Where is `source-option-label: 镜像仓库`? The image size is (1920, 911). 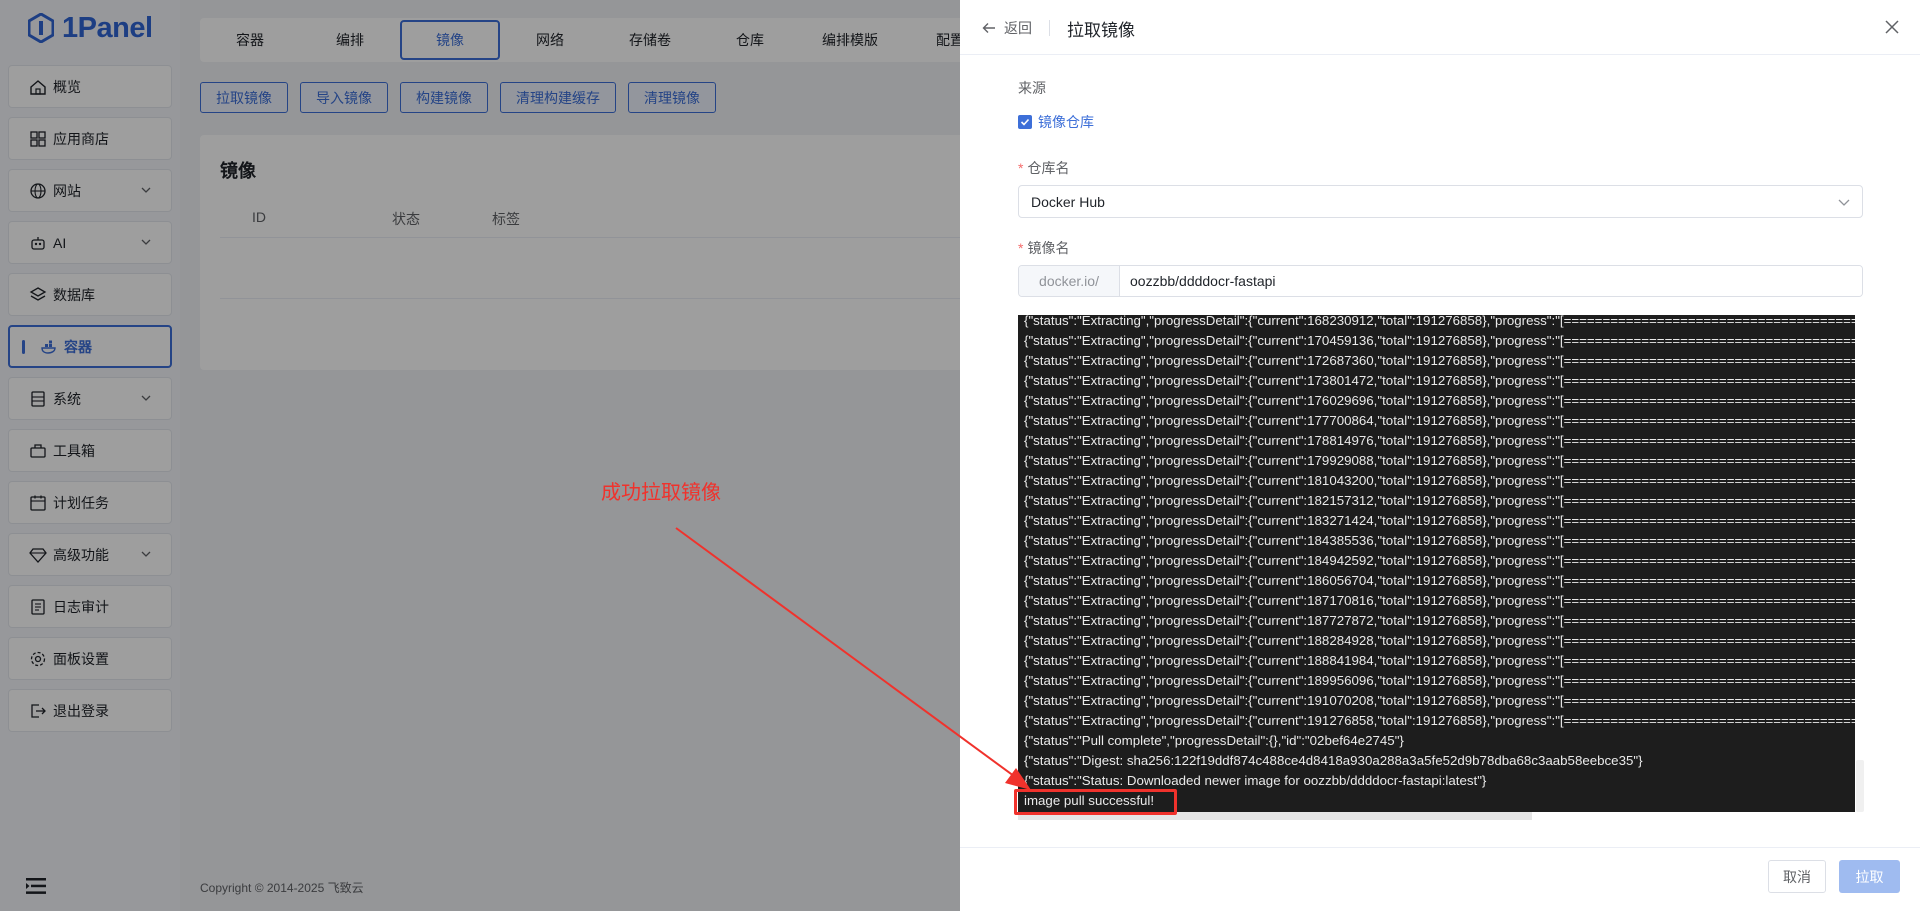 source-option-label: 镜像仓库 is located at coordinates (1066, 122).